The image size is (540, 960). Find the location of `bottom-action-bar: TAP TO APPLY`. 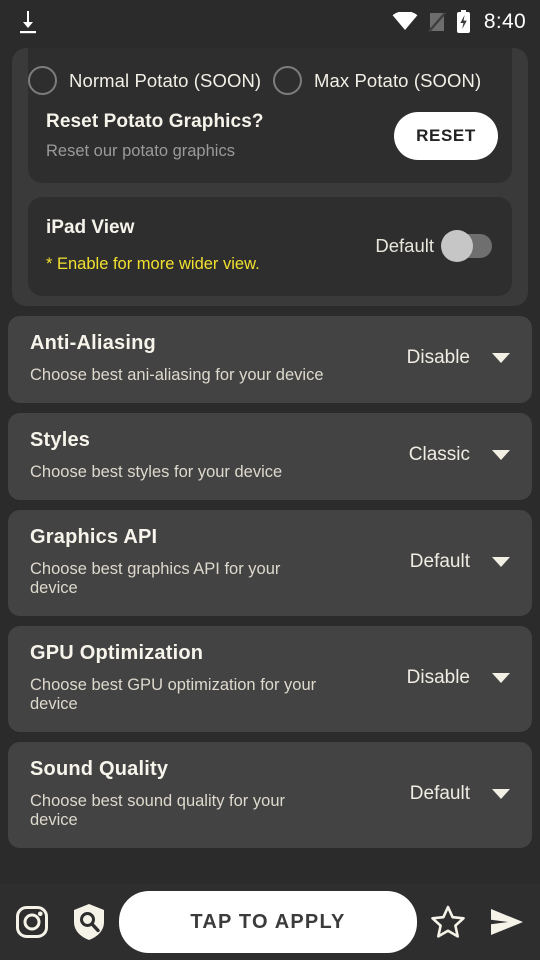

bottom-action-bar: TAP TO APPLY is located at coordinates (270, 922).